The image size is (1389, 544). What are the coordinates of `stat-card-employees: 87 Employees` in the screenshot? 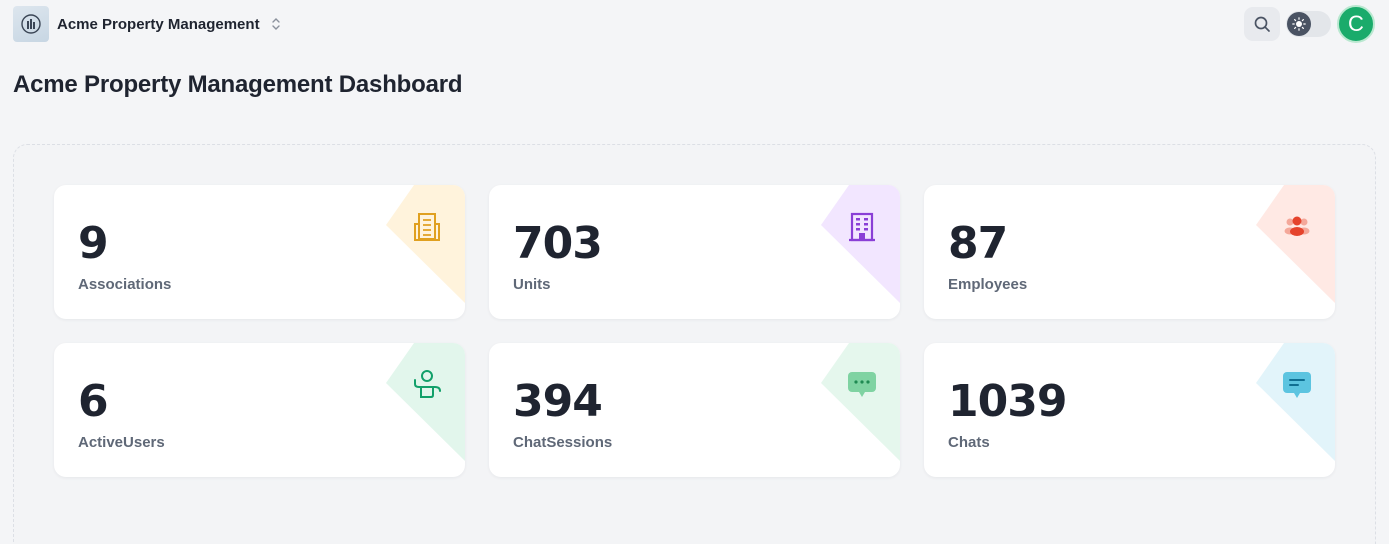 It's located at (1129, 252).